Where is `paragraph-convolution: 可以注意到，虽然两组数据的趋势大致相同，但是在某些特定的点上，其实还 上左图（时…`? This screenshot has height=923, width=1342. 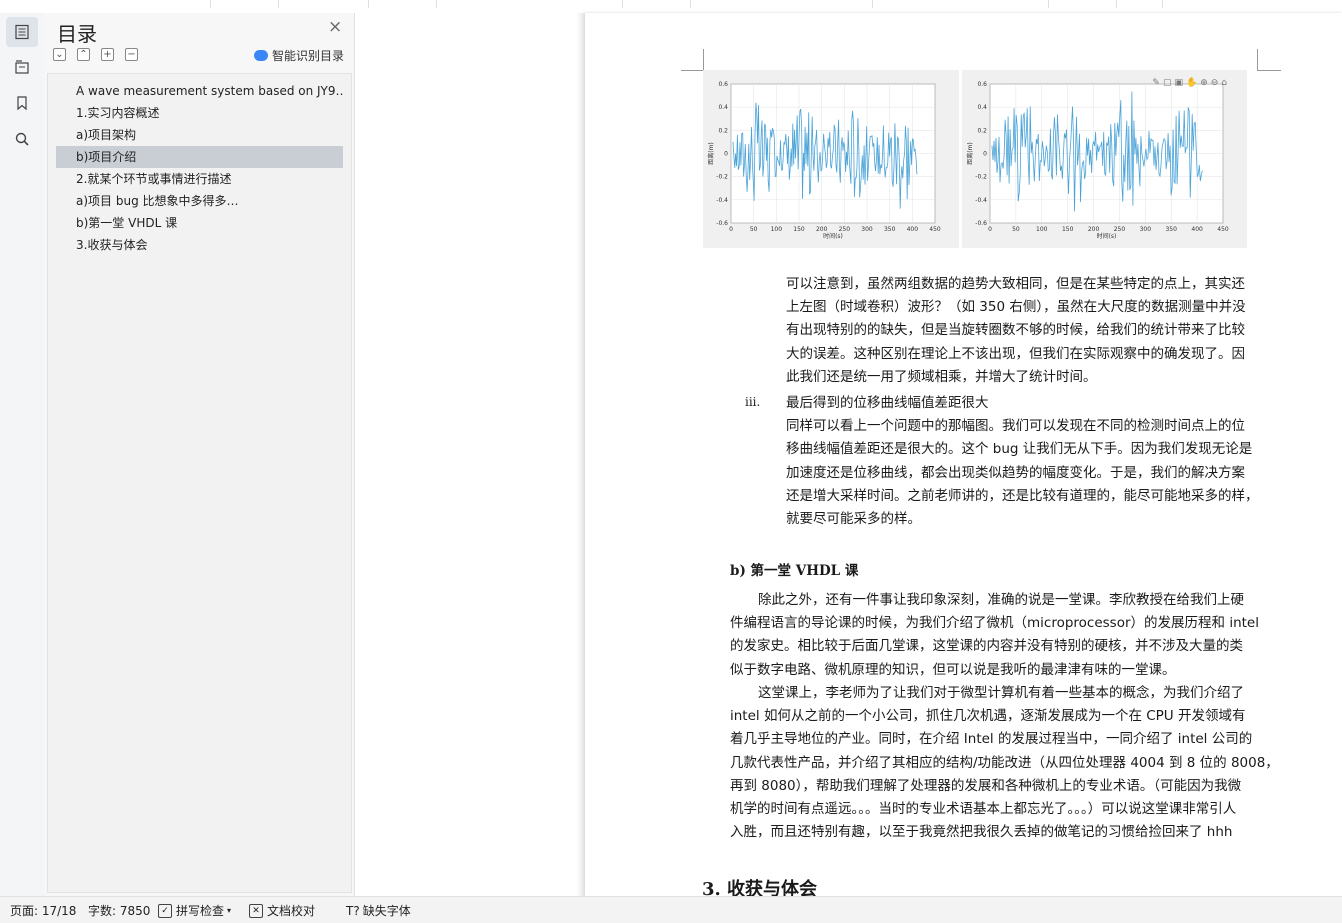 paragraph-convolution: 可以注意到，虽然两组数据的趋势大致相同，但是在某些特定的点上，其实还 上左图（时… is located at coordinates (1016, 330).